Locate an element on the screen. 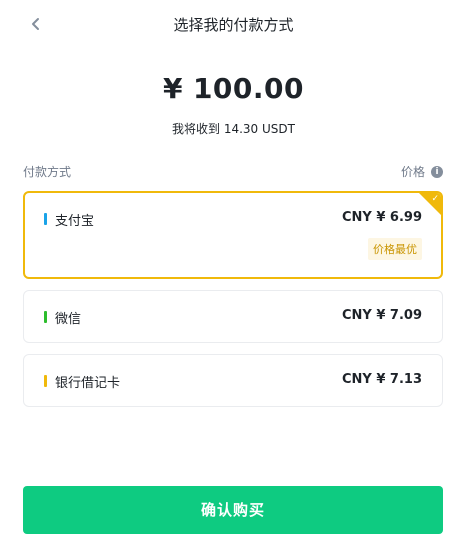  method-name: 支付宝 is located at coordinates (75, 221).